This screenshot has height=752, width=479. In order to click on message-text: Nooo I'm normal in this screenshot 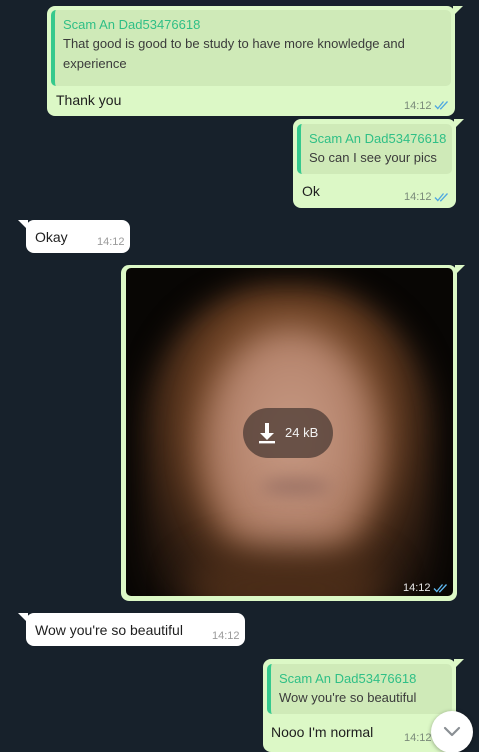, I will do `click(322, 732)`.